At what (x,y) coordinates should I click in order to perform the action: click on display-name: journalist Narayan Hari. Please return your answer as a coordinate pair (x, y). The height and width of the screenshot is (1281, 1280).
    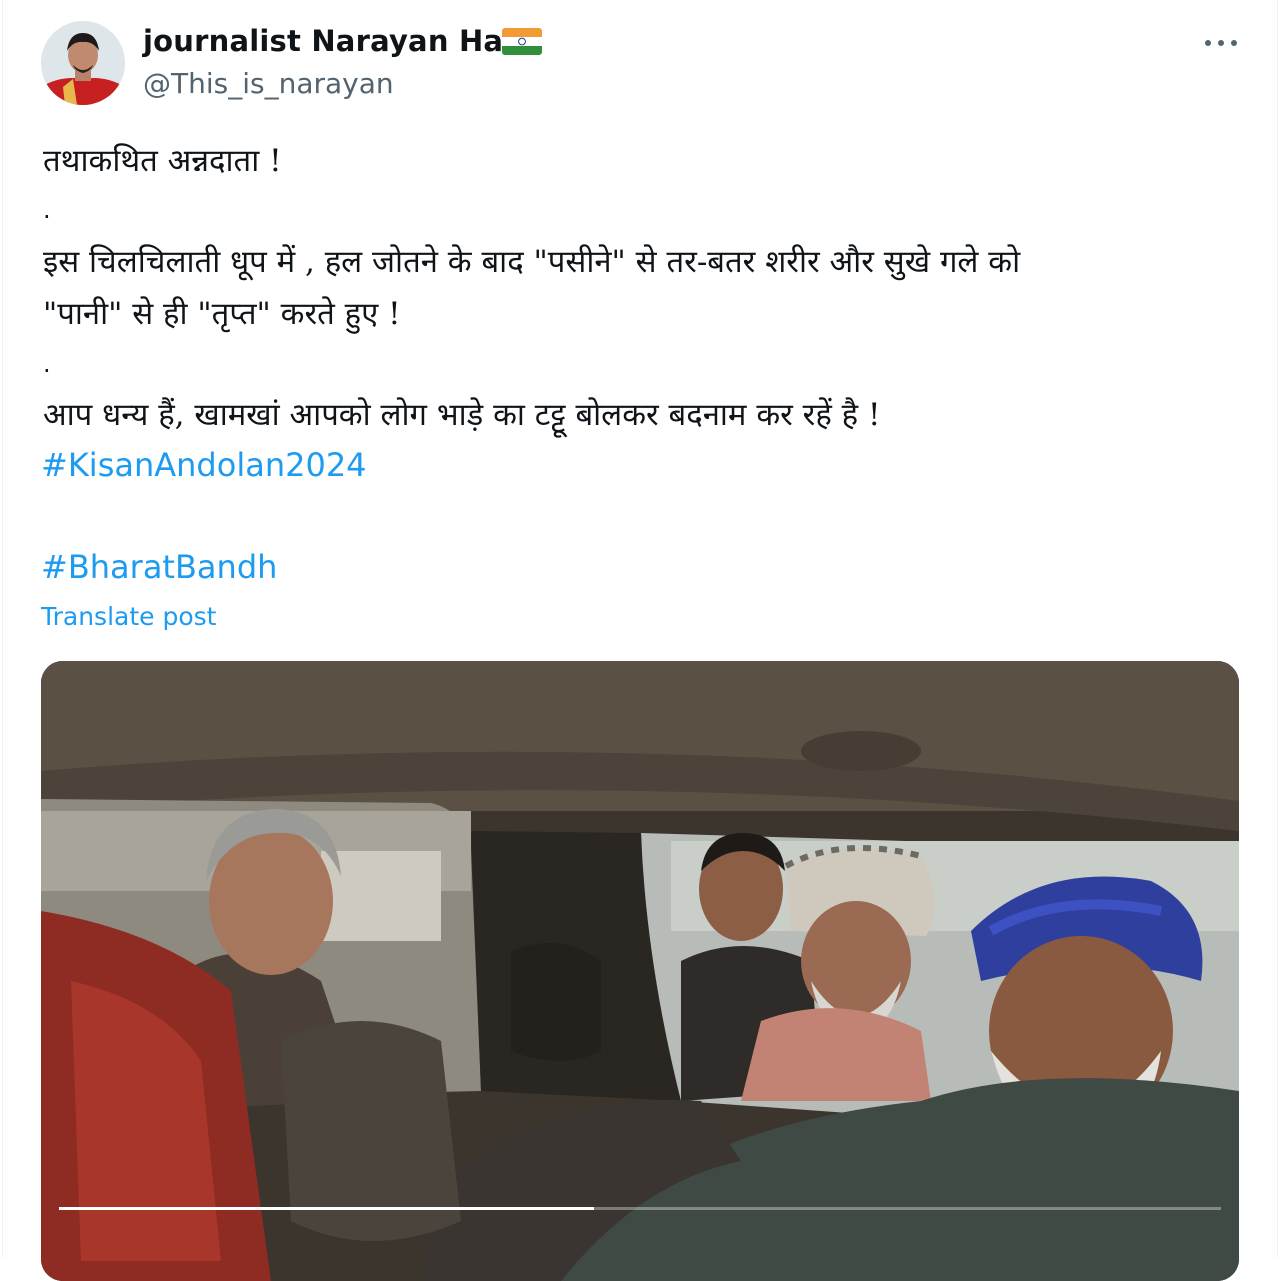
    Looking at the image, I should click on (335, 41).